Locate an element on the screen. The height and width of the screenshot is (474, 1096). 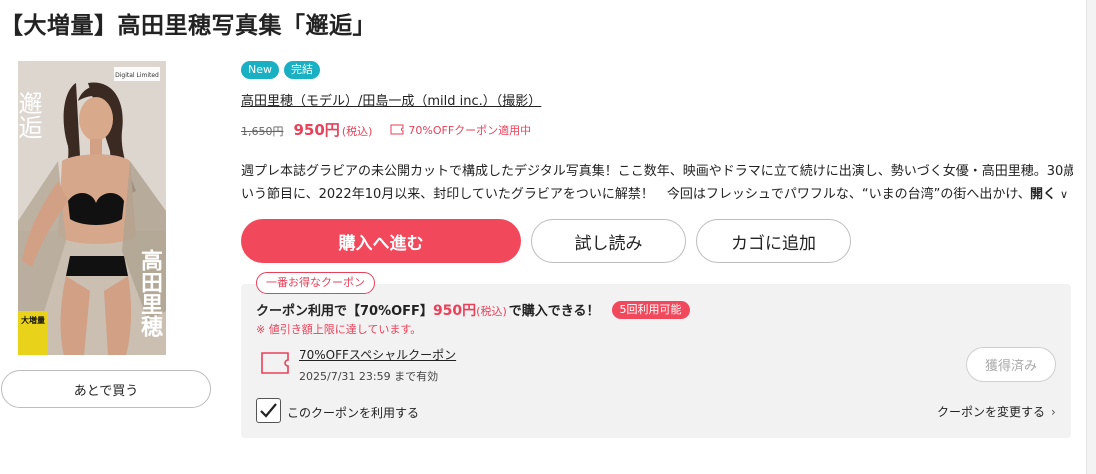
add-to-cart-button: カゴに追加 is located at coordinates (773, 241).